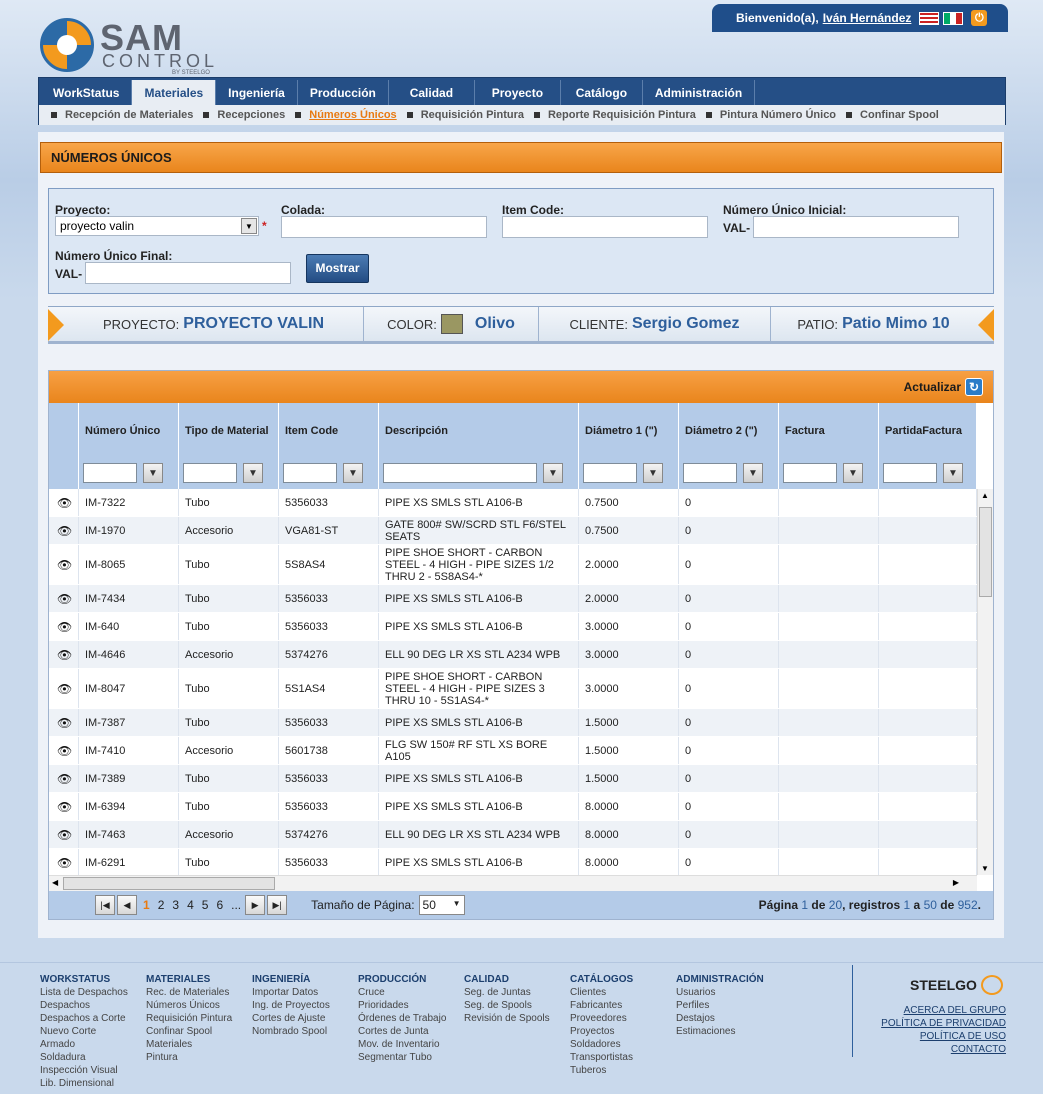 This screenshot has height=1094, width=1043. Describe the element at coordinates (402, 1031) in the screenshot. I see `footer-link: Cortes de Junta` at that location.